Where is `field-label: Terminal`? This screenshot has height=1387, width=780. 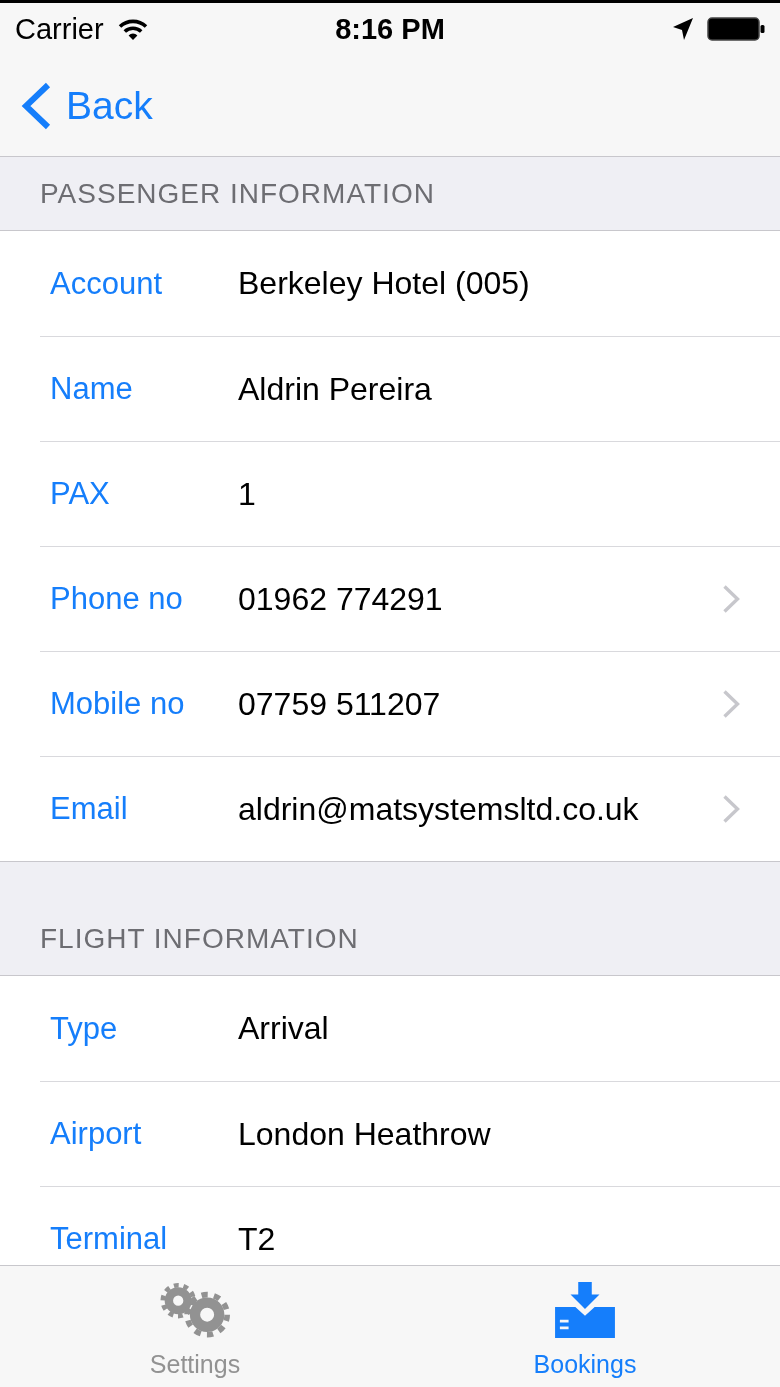
field-label: Terminal is located at coordinates (109, 1239).